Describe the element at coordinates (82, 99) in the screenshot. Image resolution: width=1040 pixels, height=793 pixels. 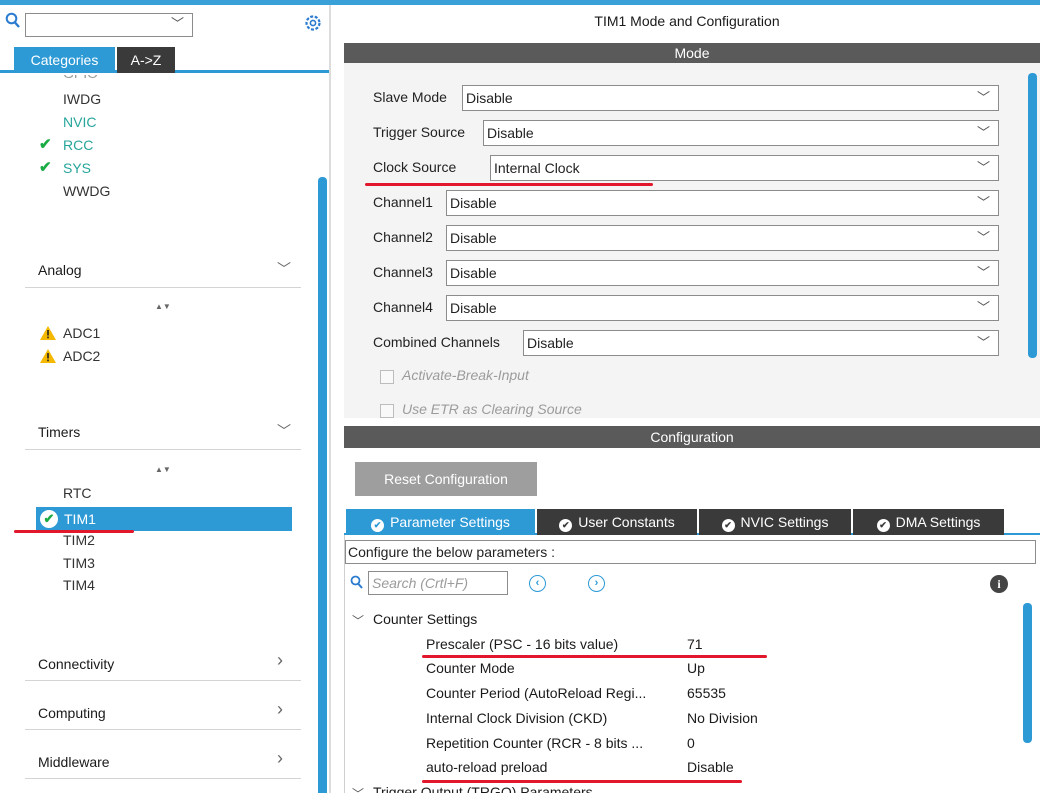
I see `tree-item-iwdg: IWDG` at that location.